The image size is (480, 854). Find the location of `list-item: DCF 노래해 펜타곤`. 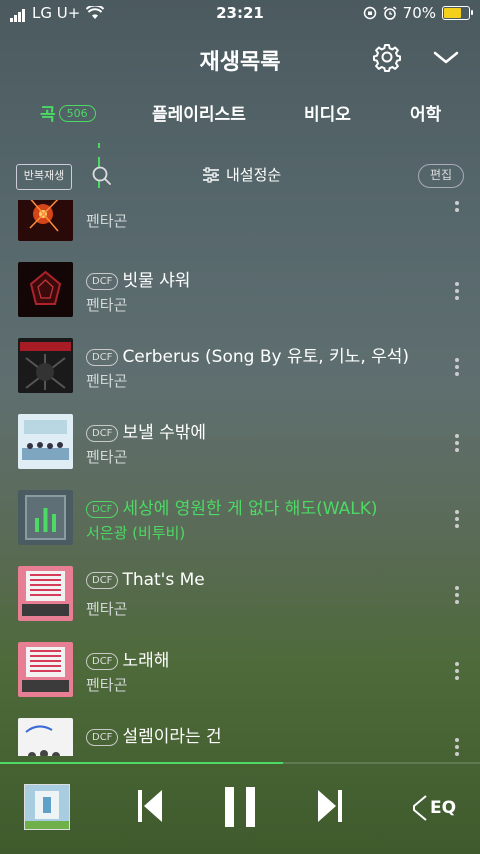

list-item: DCF 노래해 펜타곤 is located at coordinates (240, 680).